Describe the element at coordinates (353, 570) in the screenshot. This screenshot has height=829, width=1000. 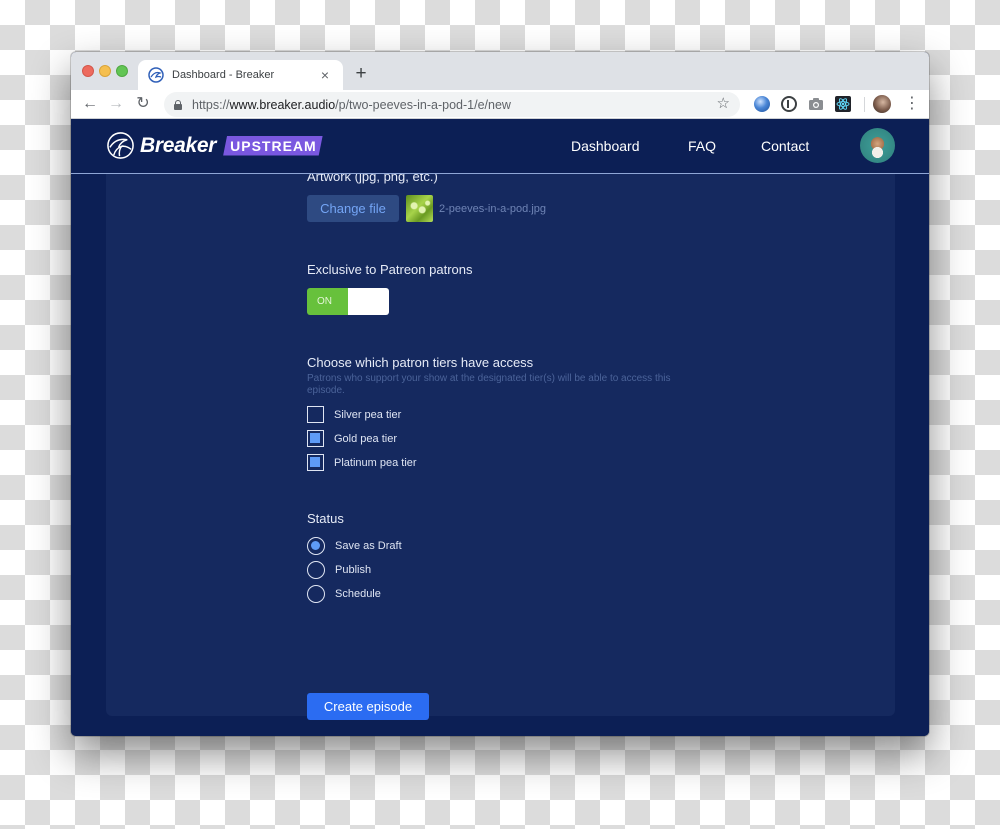
I see `status-option-label: Publish` at that location.